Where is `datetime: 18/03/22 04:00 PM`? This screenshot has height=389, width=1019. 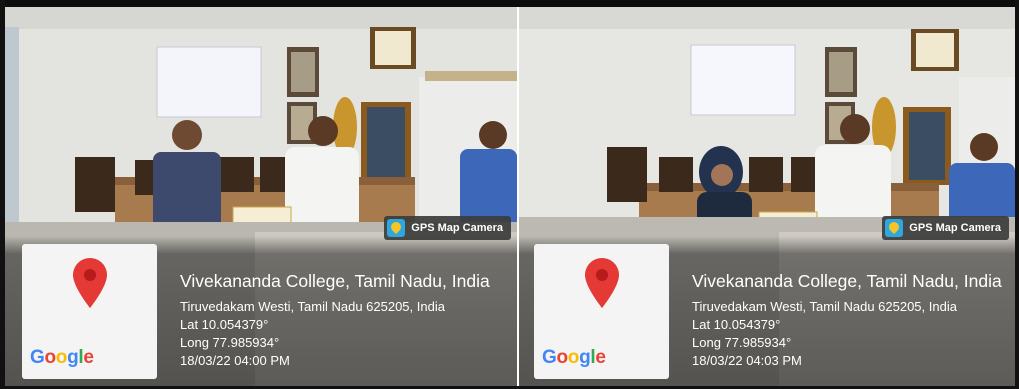 datetime: 18/03/22 04:00 PM is located at coordinates (235, 360).